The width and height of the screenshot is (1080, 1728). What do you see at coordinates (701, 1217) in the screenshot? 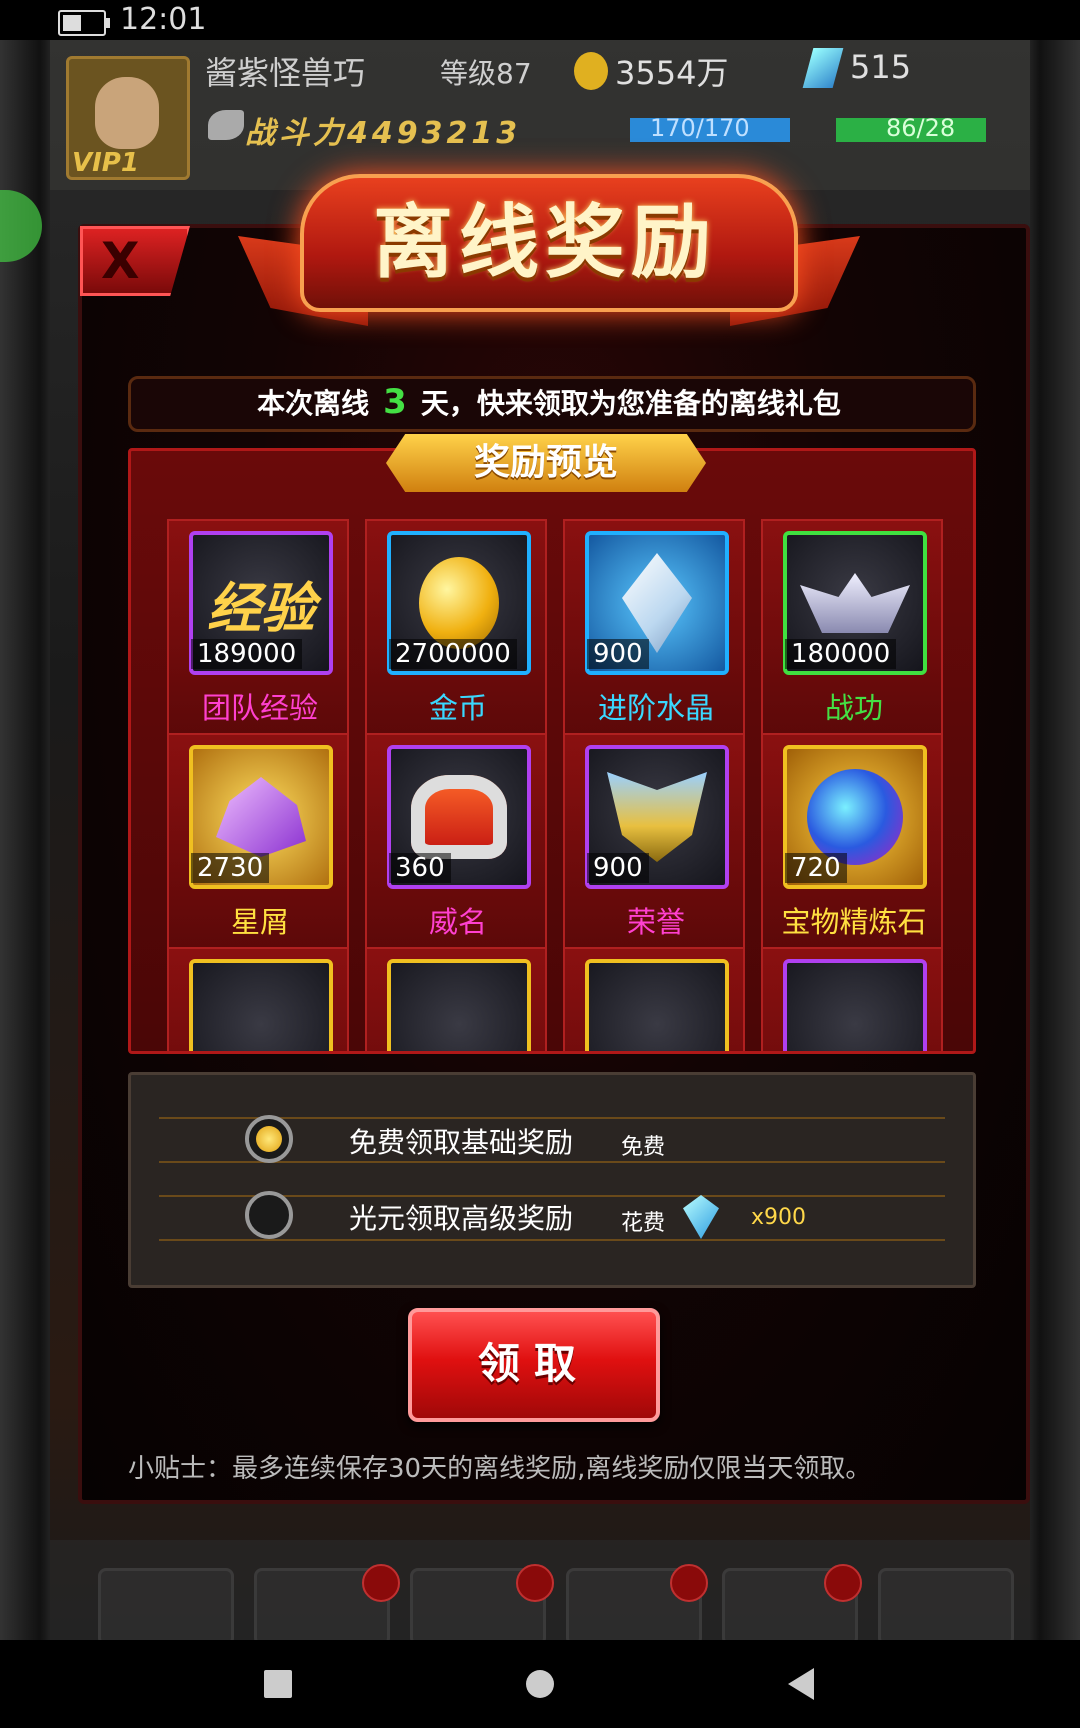
I see `gem-icon` at bounding box center [701, 1217].